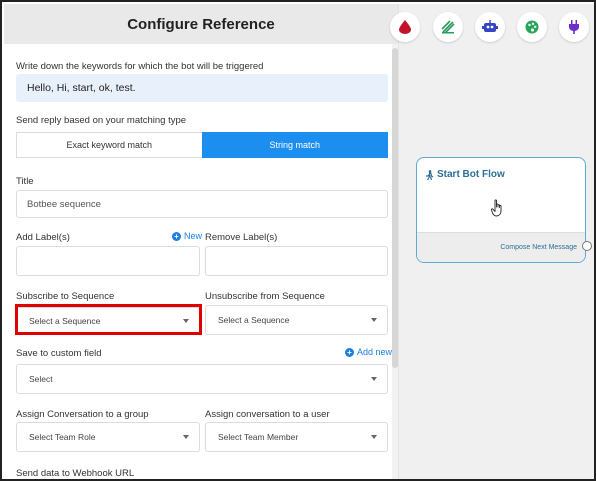 The image size is (596, 481). What do you see at coordinates (62, 437) in the screenshot?
I see `assign-group-value: Select Team Role` at bounding box center [62, 437].